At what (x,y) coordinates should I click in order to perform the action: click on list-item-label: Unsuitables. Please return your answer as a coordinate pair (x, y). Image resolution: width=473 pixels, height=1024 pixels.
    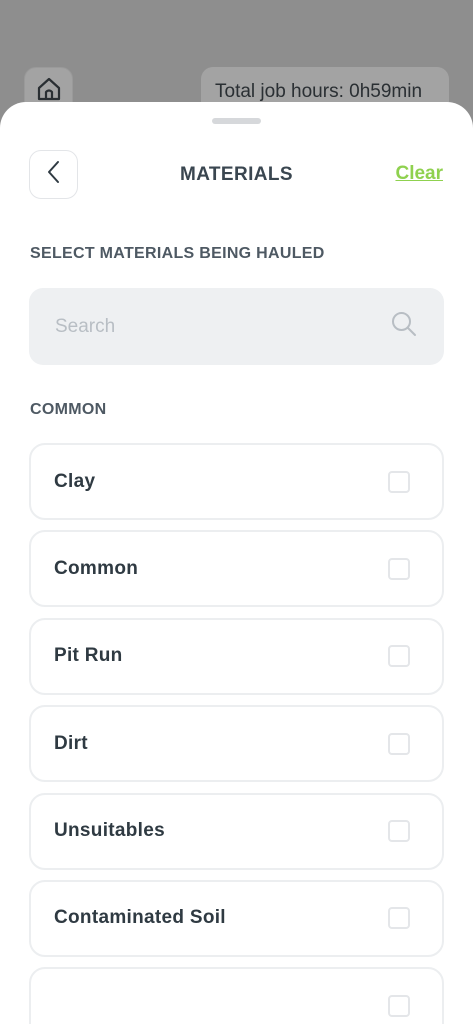
    Looking at the image, I should click on (109, 831).